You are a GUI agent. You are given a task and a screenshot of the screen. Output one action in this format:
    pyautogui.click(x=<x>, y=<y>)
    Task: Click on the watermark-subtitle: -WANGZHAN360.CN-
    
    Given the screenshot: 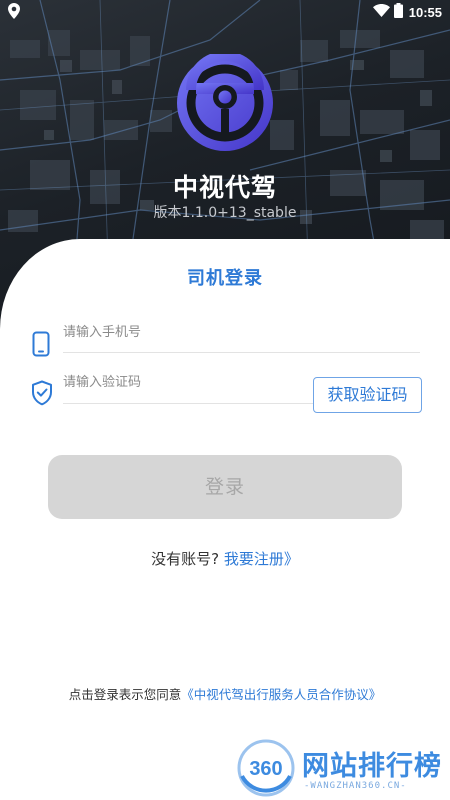 What is the action you would take?
    pyautogui.click(x=355, y=786)
    